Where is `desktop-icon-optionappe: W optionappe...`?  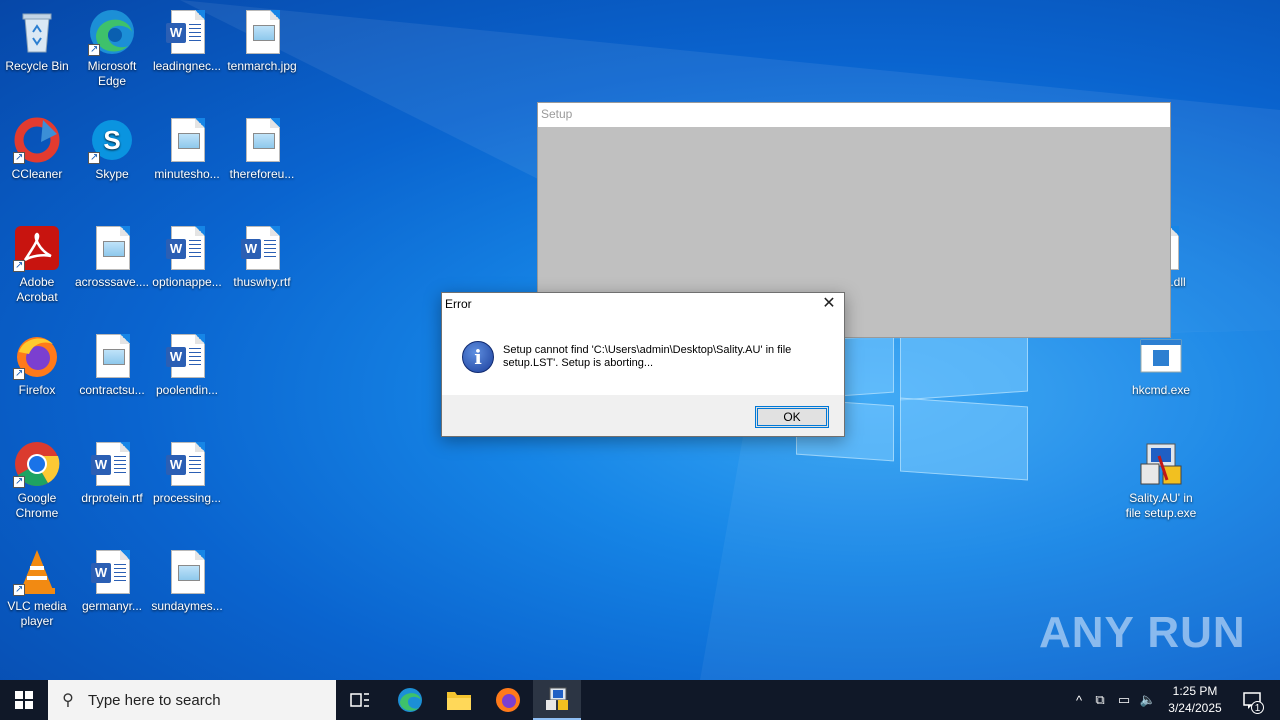
desktop-icon-optionappe: W optionappe... is located at coordinates (187, 257).